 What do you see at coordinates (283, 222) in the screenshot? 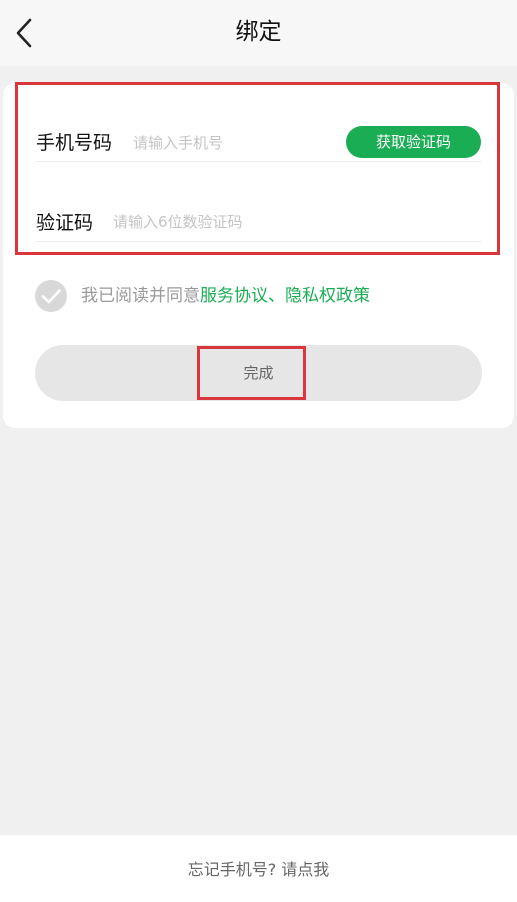
I see `code-input` at bounding box center [283, 222].